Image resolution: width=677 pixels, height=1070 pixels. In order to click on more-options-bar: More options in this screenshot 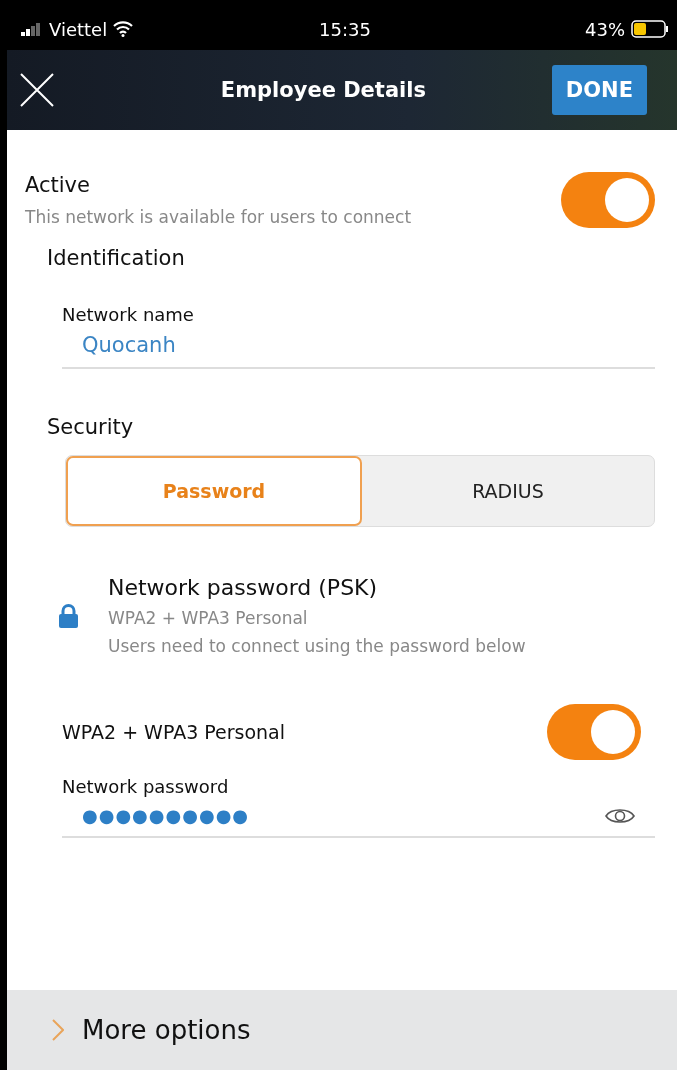, I will do `click(342, 1030)`.